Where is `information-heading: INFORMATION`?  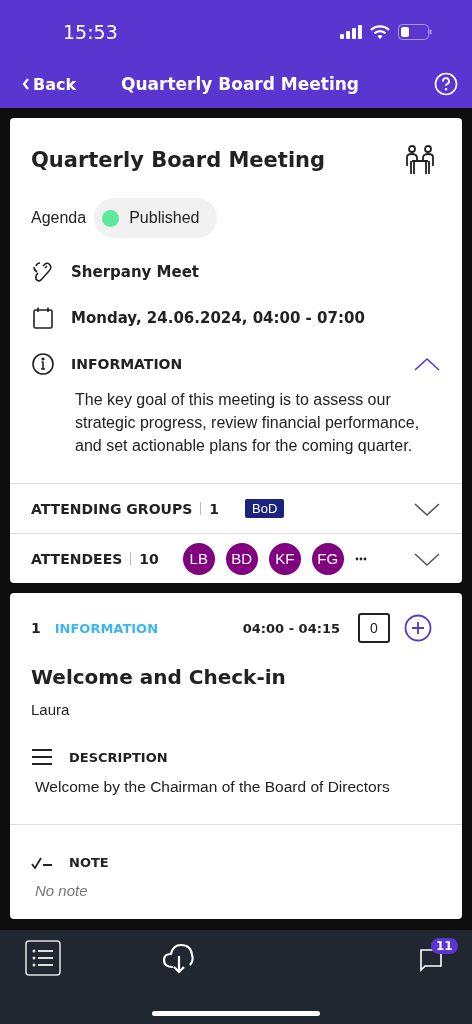 information-heading: INFORMATION is located at coordinates (127, 364).